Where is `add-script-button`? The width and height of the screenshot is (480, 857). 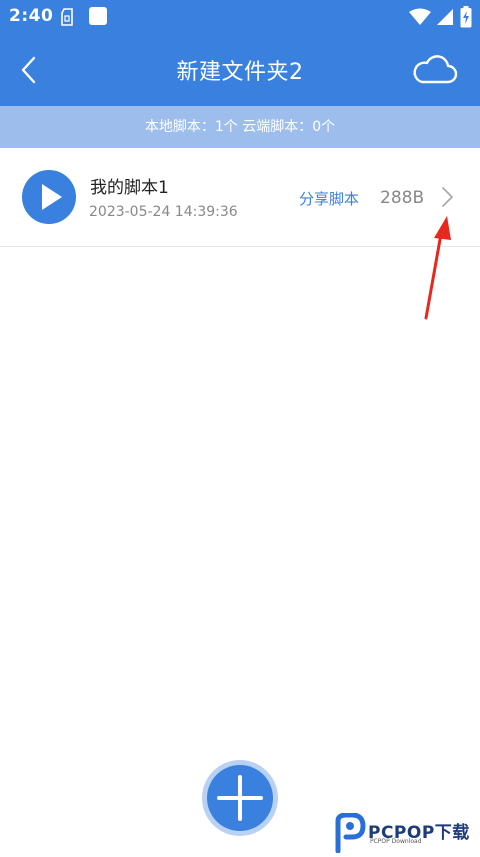
add-script-button is located at coordinates (240, 798).